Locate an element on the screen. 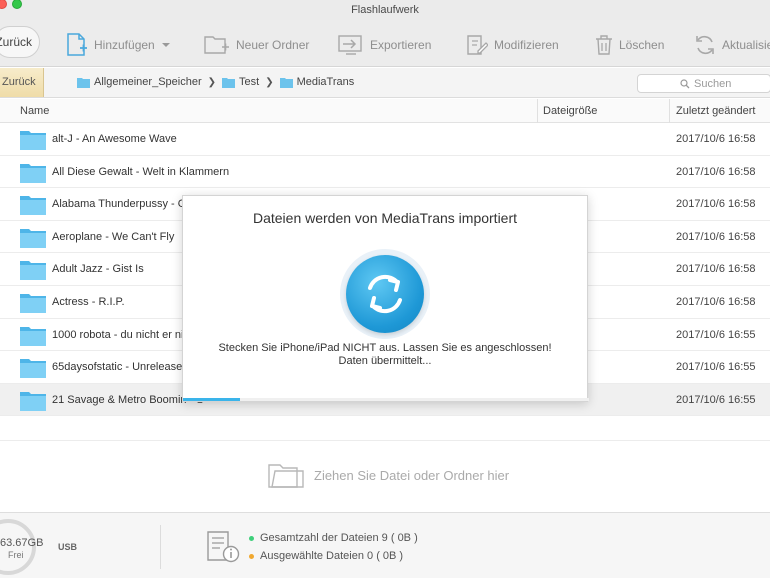 This screenshot has height=578, width=770. export-icon is located at coordinates (350, 45).